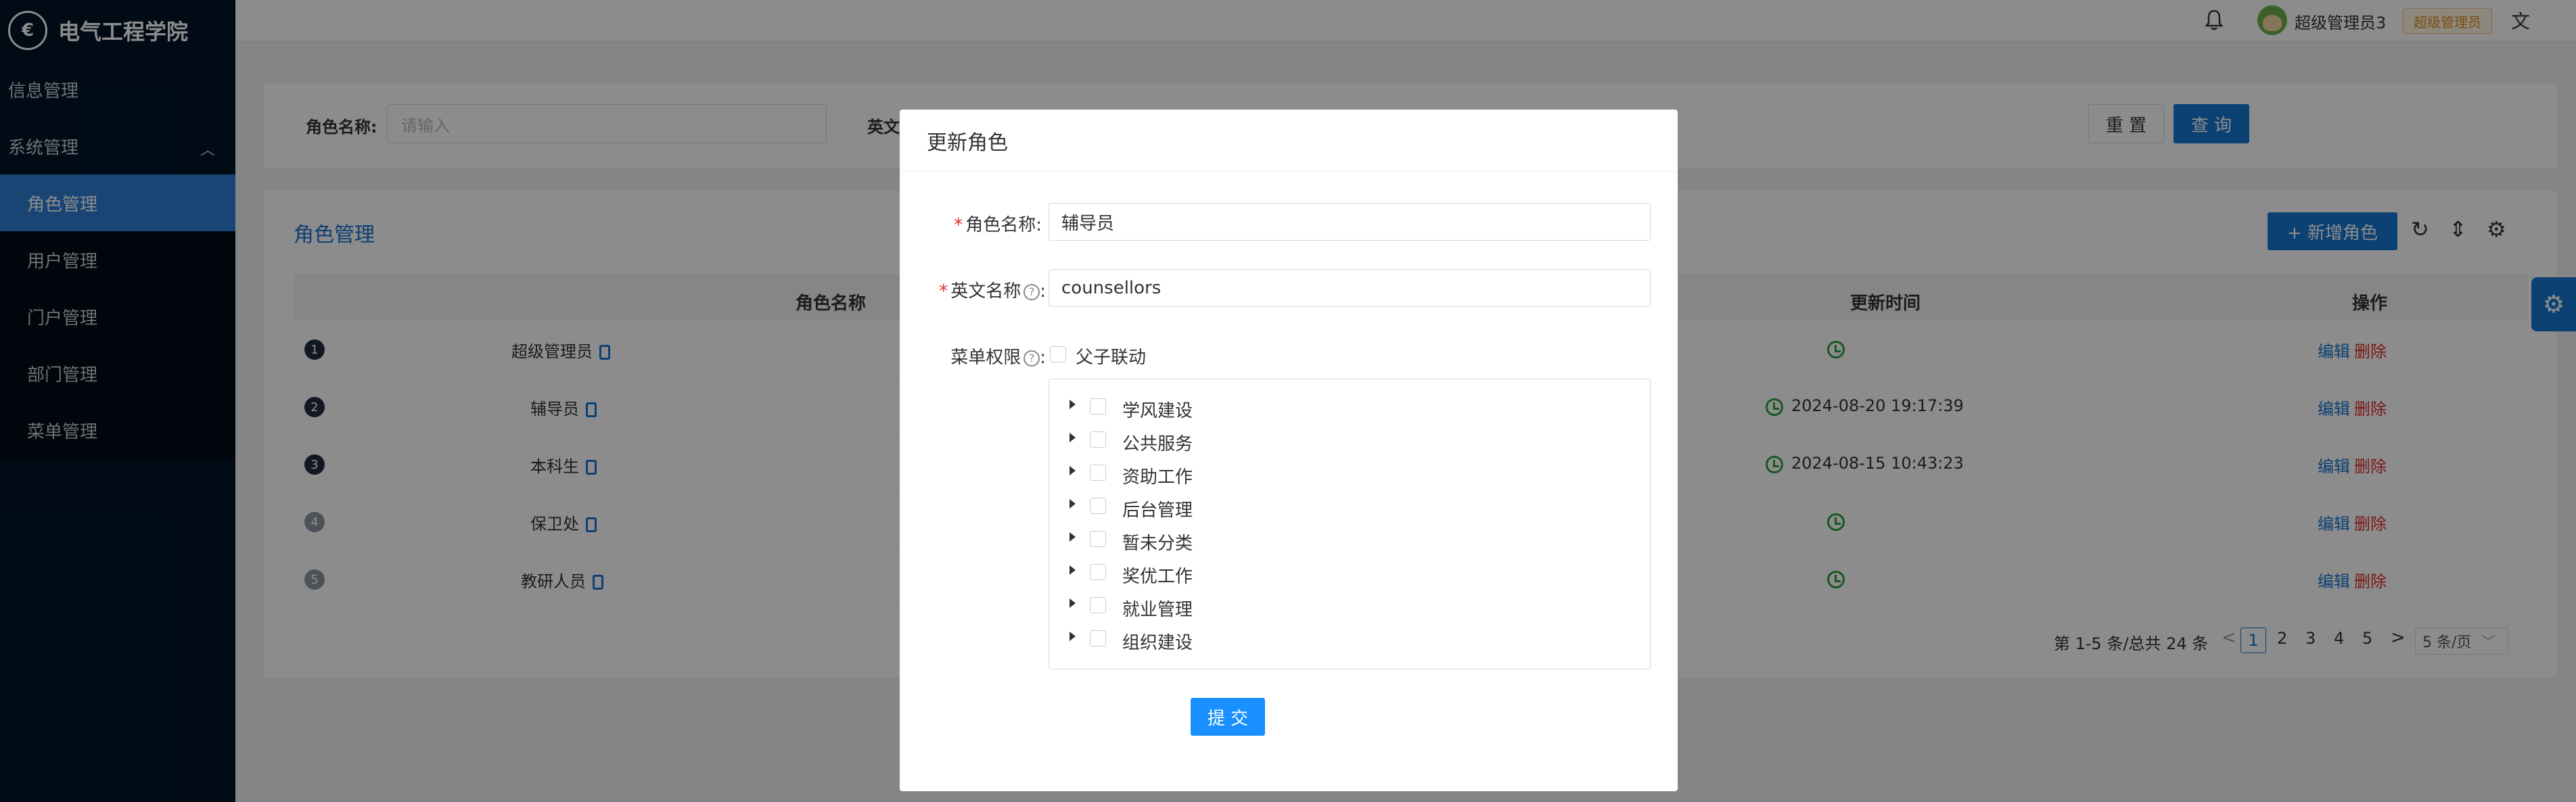 The image size is (2576, 802). I want to click on tree-node: 学风建设, so click(1349, 406).